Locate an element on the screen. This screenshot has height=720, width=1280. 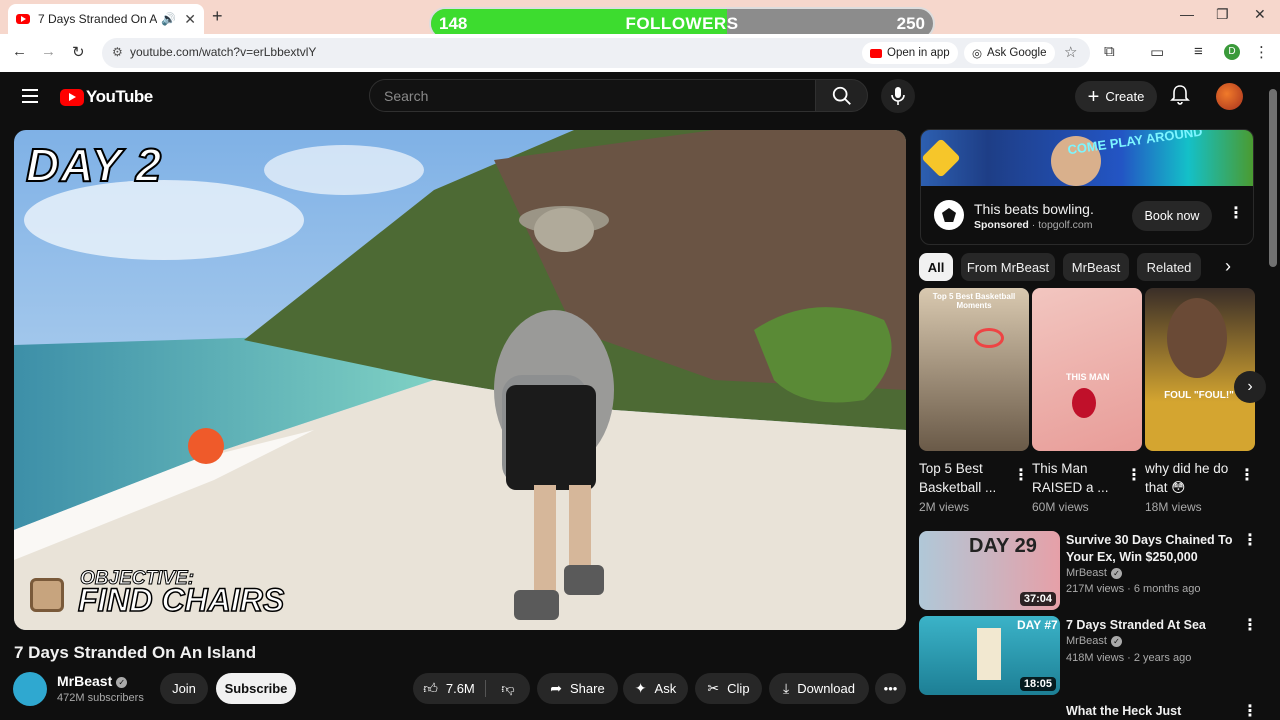
minimize-icon: — is located at coordinates (1187, 14).